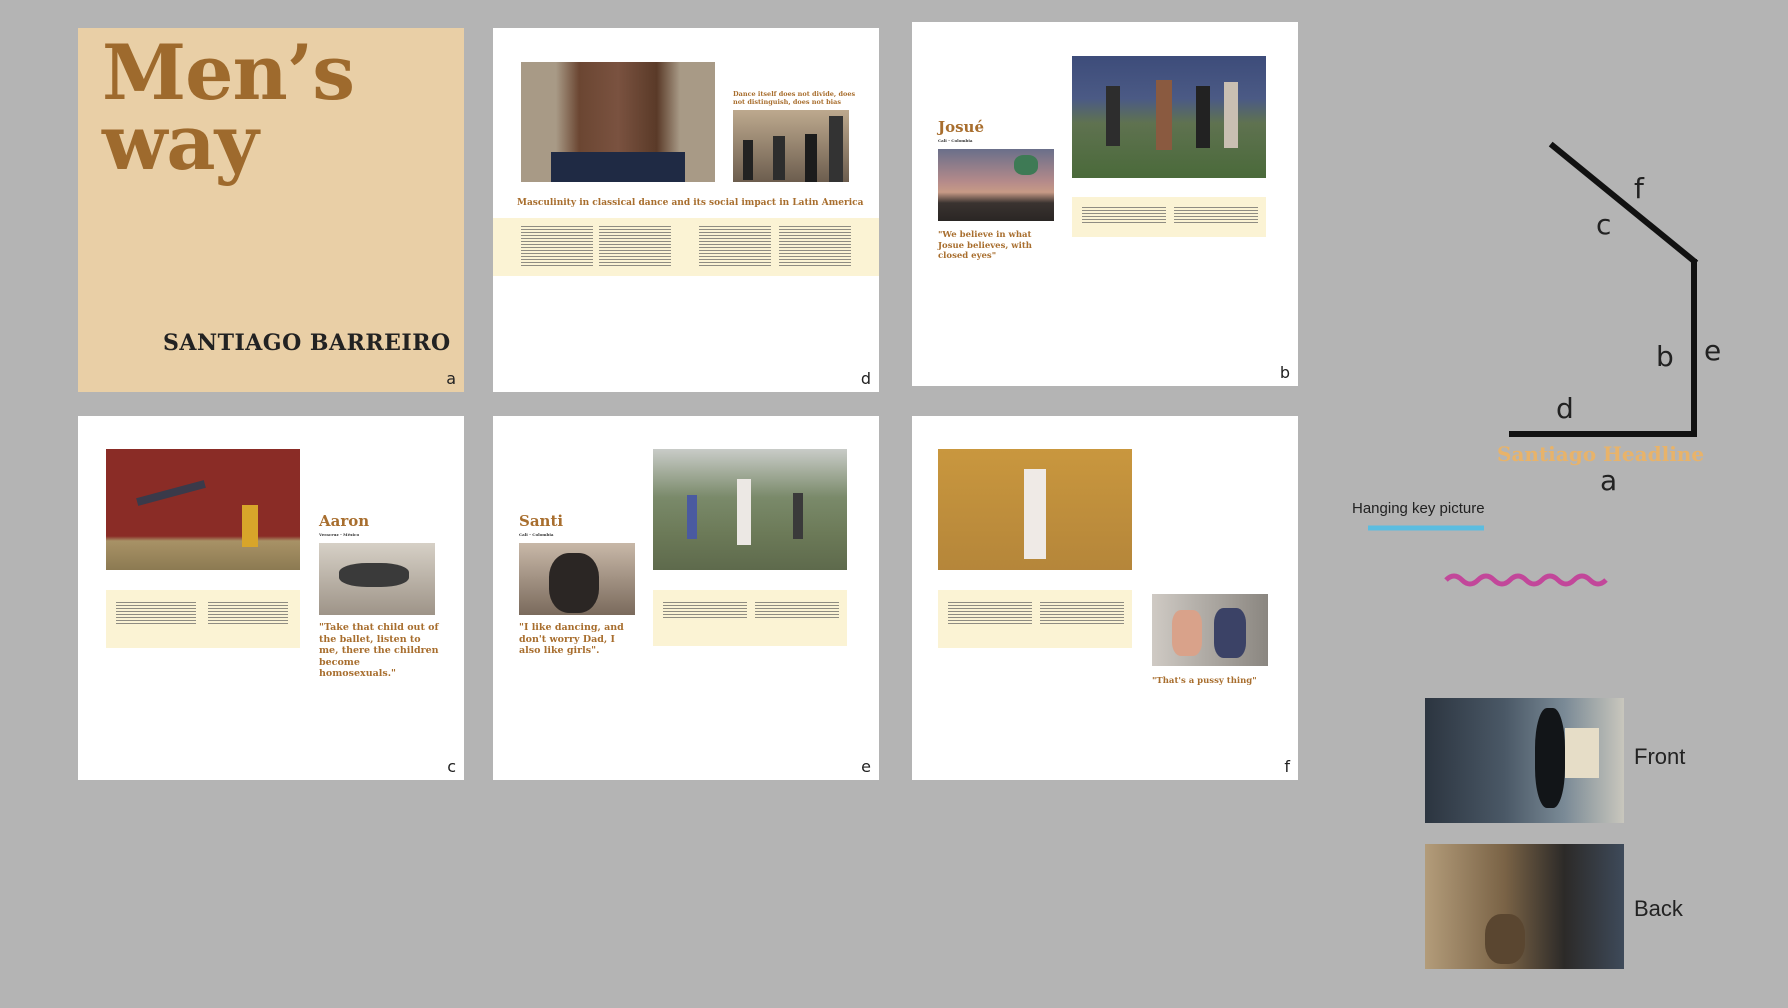 This screenshot has height=1008, width=1788. Describe the element at coordinates (307, 343) in the screenshot. I see `cover-author: SANTIAGO BARREIRO` at that location.